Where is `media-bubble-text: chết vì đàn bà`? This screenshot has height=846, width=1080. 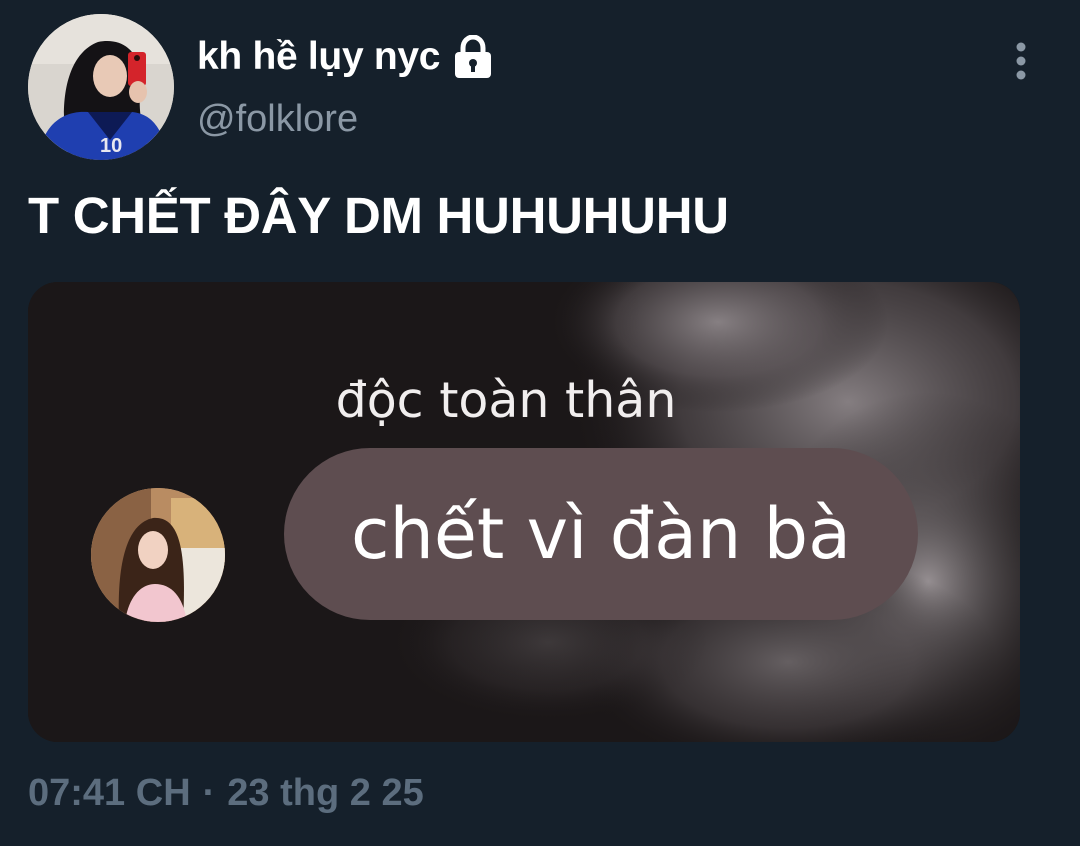 media-bubble-text: chết vì đàn bà is located at coordinates (600, 534).